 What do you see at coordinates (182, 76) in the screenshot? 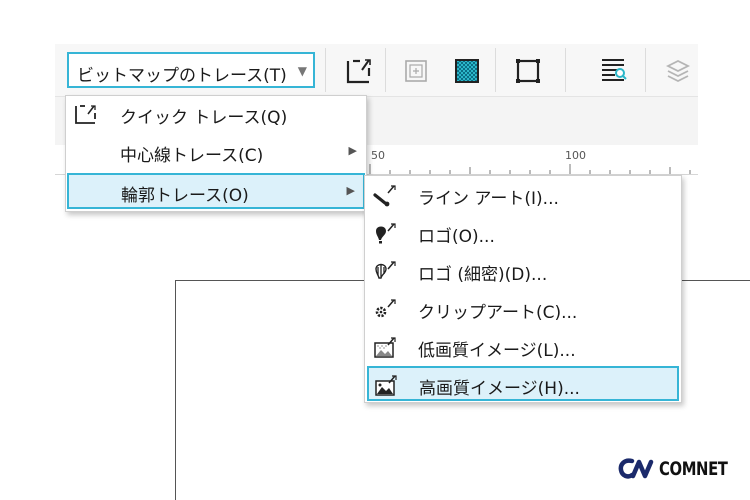
I see `trace-bitmap-dropdown-label: ビットマップのトレース(T)` at bounding box center [182, 76].